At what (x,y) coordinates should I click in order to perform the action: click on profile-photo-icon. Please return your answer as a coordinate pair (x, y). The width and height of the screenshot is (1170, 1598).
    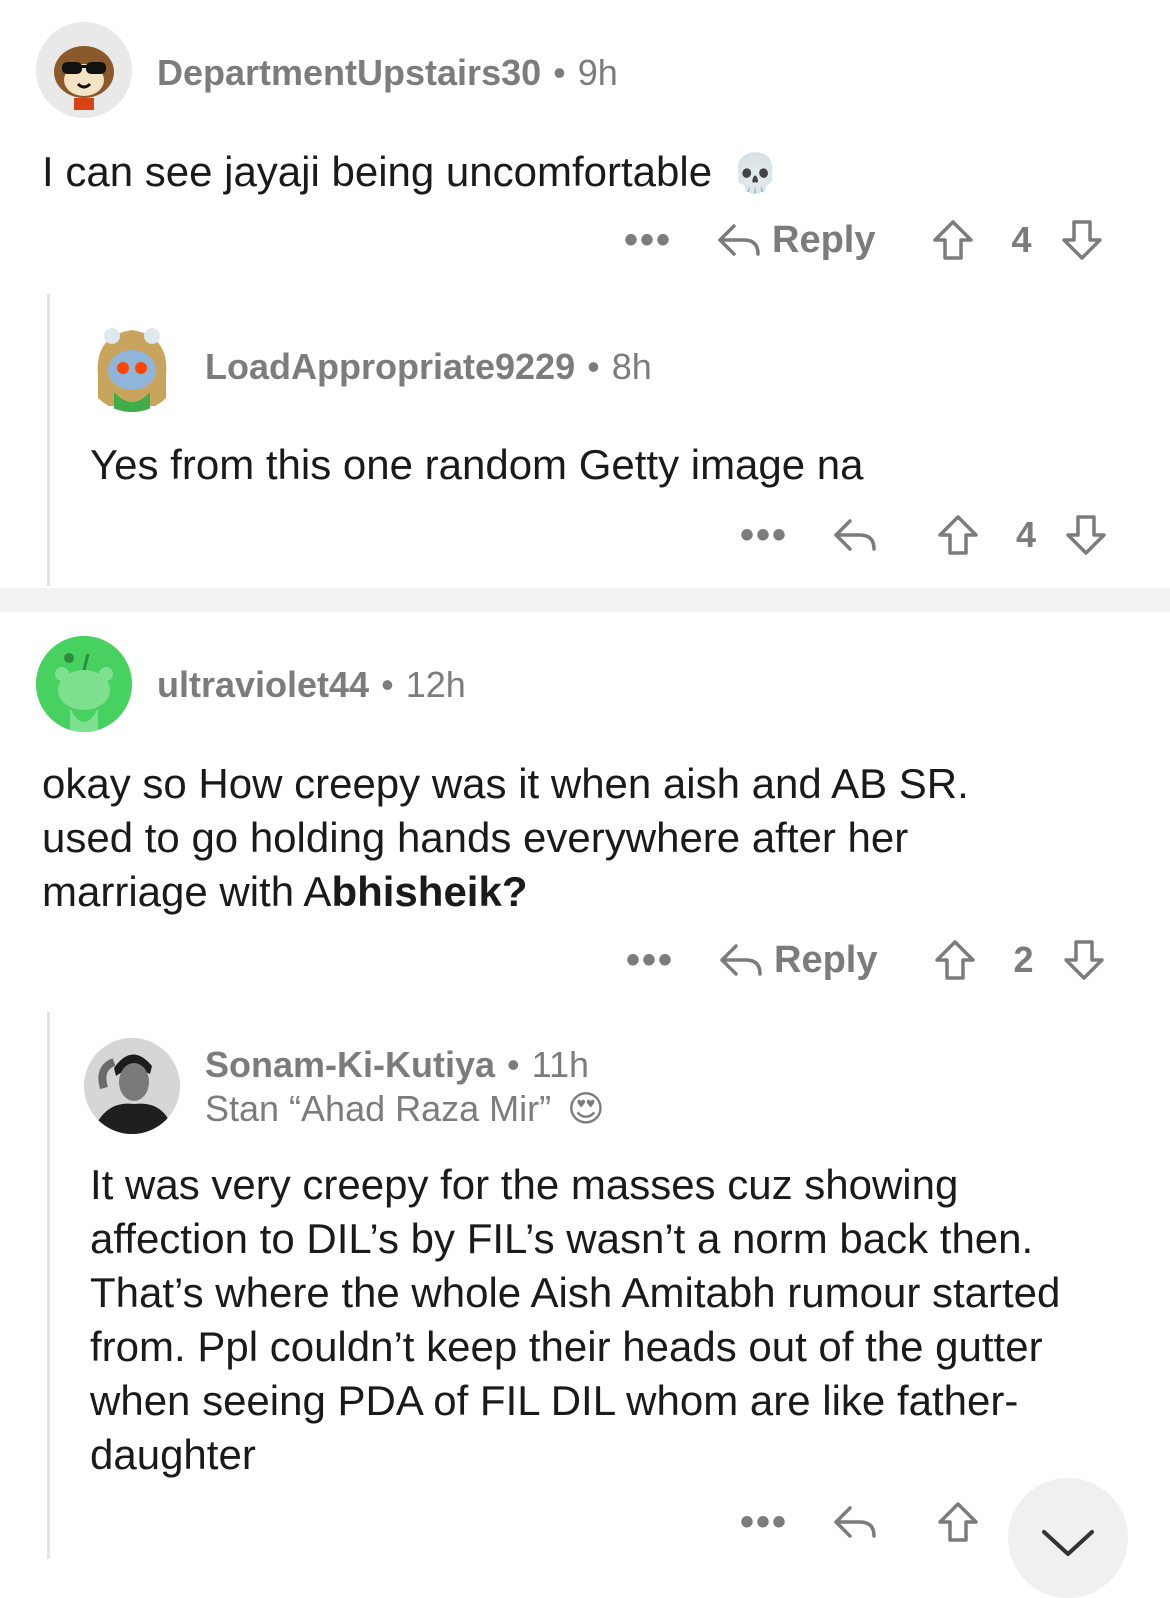
    Looking at the image, I should click on (132, 1086).